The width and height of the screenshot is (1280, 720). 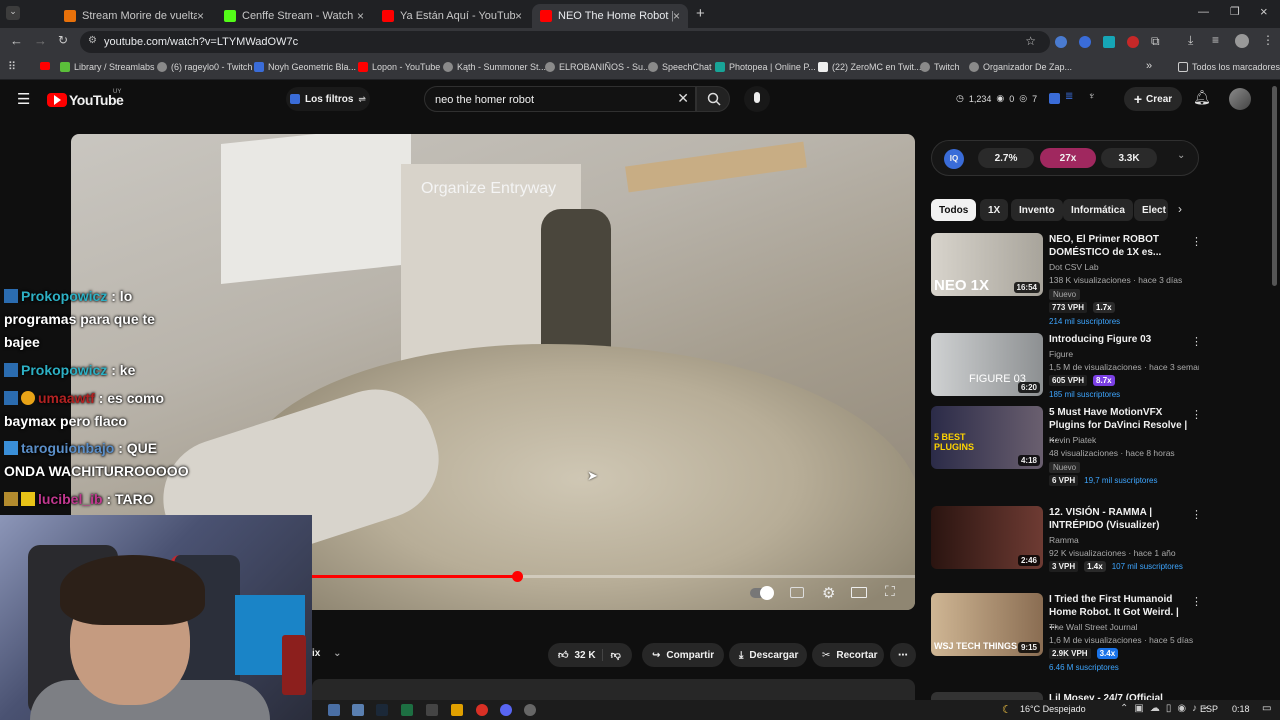 I want to click on bookmark-star-icon: ☆, so click(x=1030, y=41).